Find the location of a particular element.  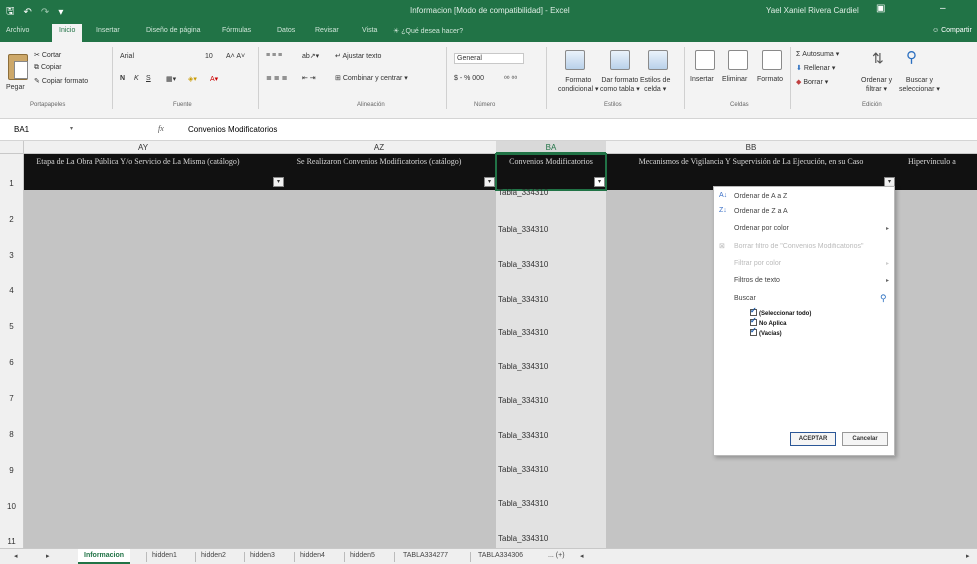

filter-by-color-item: Filtrar por color is located at coordinates (757, 263).